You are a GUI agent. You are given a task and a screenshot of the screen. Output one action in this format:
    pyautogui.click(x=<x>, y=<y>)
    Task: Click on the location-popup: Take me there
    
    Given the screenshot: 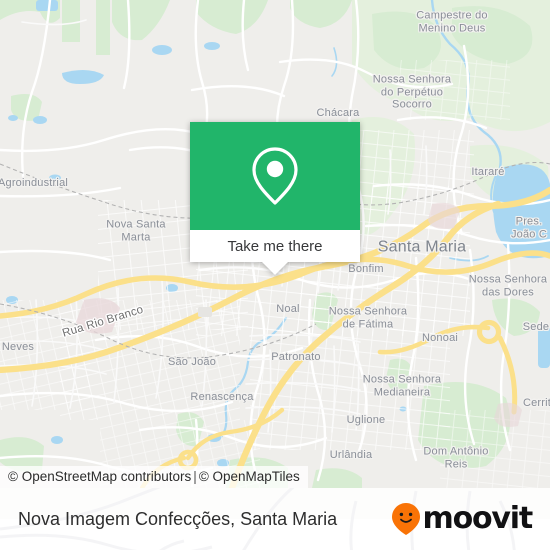 What is the action you would take?
    pyautogui.click(x=275, y=198)
    